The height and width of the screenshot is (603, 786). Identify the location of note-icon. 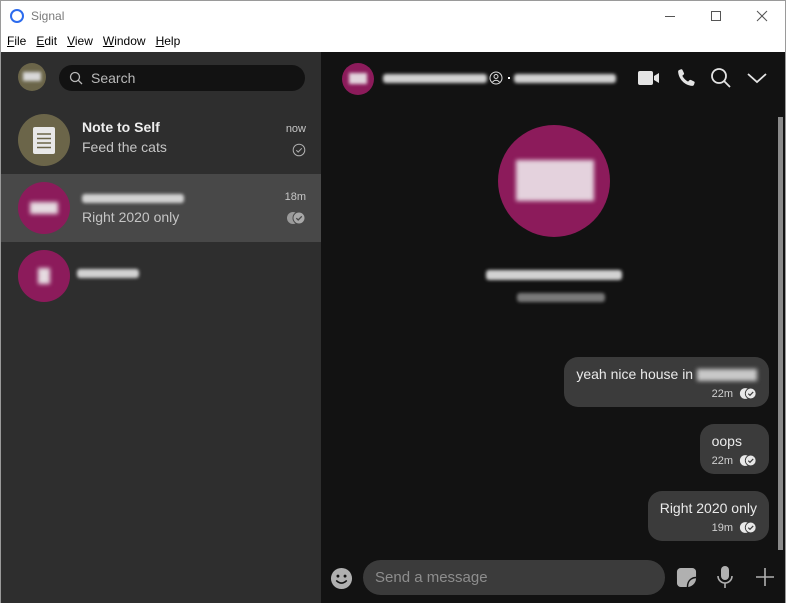
(44, 140).